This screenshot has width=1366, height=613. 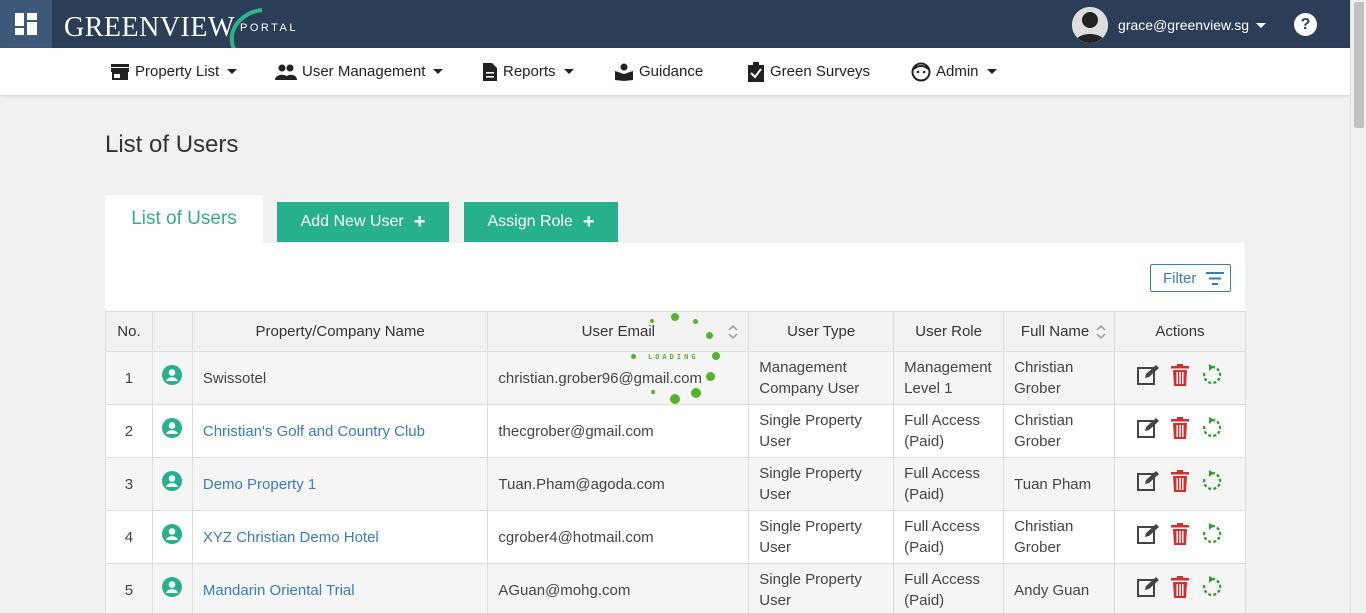 What do you see at coordinates (279, 590) in the screenshot?
I see `property-name: Mandarin Oriental Trial` at bounding box center [279, 590].